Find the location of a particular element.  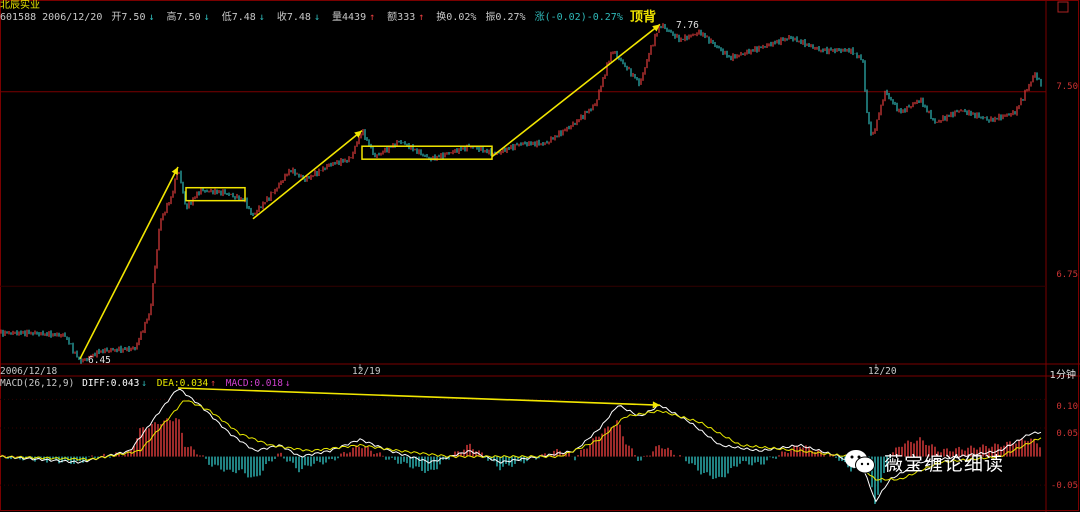

x-label-day1: 2006/12/18 is located at coordinates (29, 371).